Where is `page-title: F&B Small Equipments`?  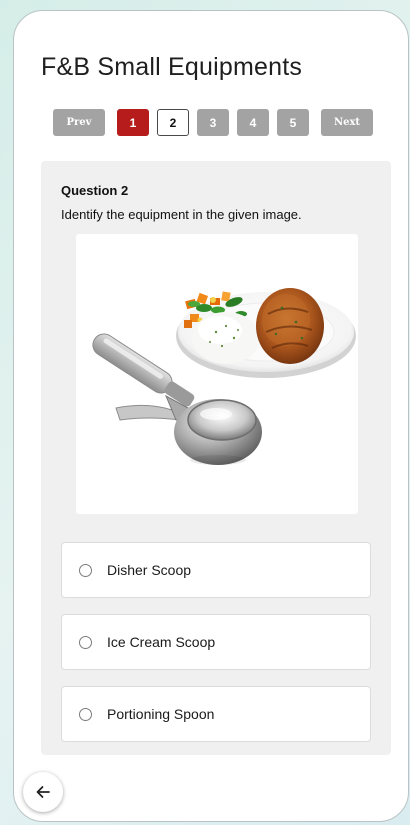
page-title: F&B Small Equipments is located at coordinates (172, 67).